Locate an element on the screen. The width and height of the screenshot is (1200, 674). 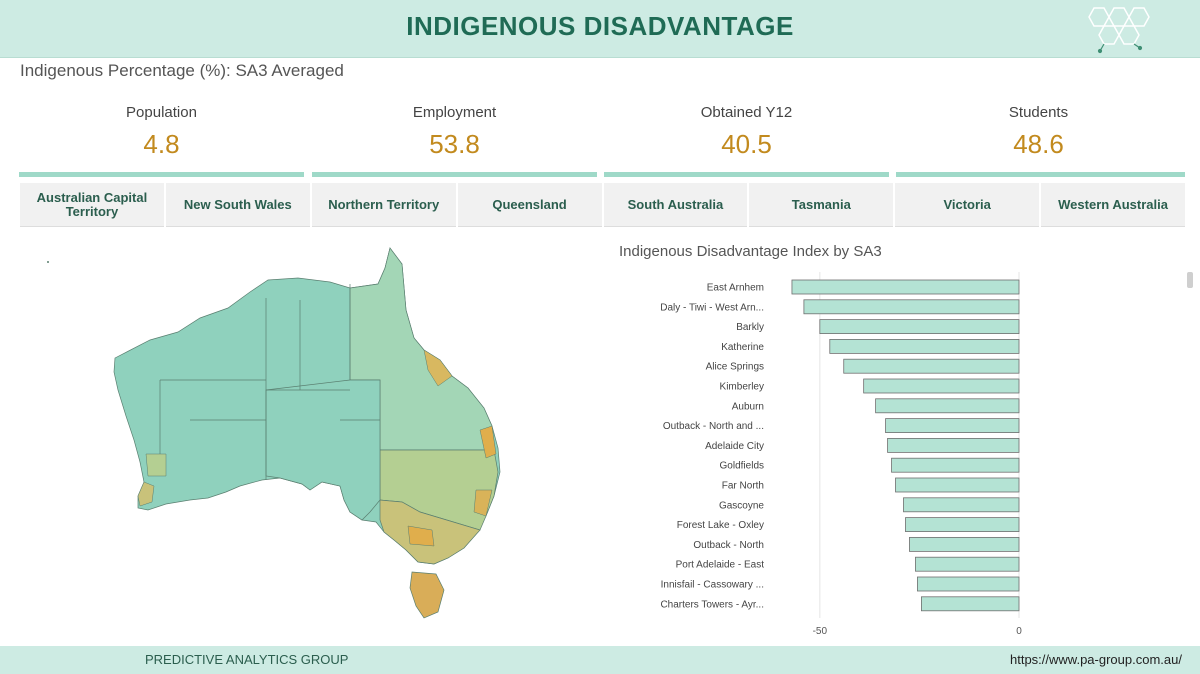
chart-scrollbar is located at coordinates (1190, 280).